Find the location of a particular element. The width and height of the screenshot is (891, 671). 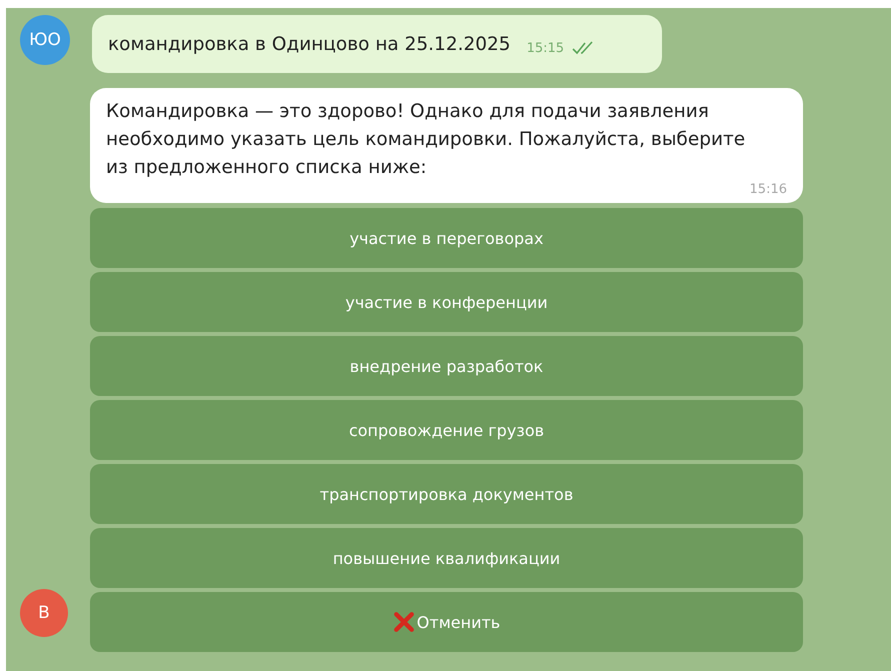

user-avatar: ЮО is located at coordinates (45, 40).